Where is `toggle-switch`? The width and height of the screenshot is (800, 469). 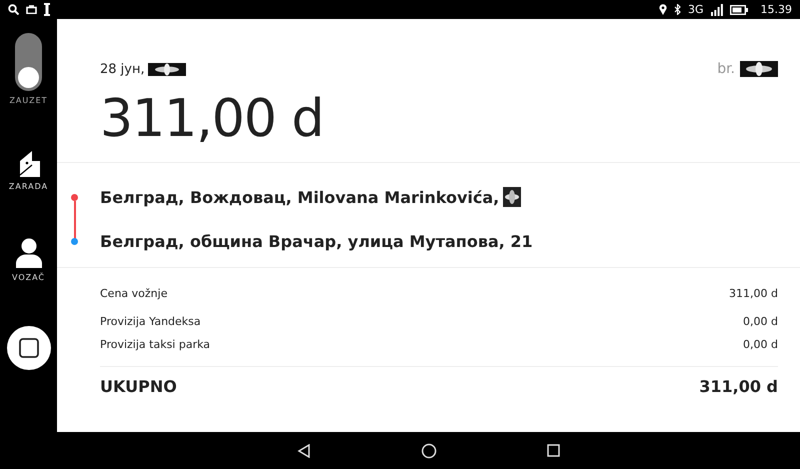
toggle-switch is located at coordinates (28, 62).